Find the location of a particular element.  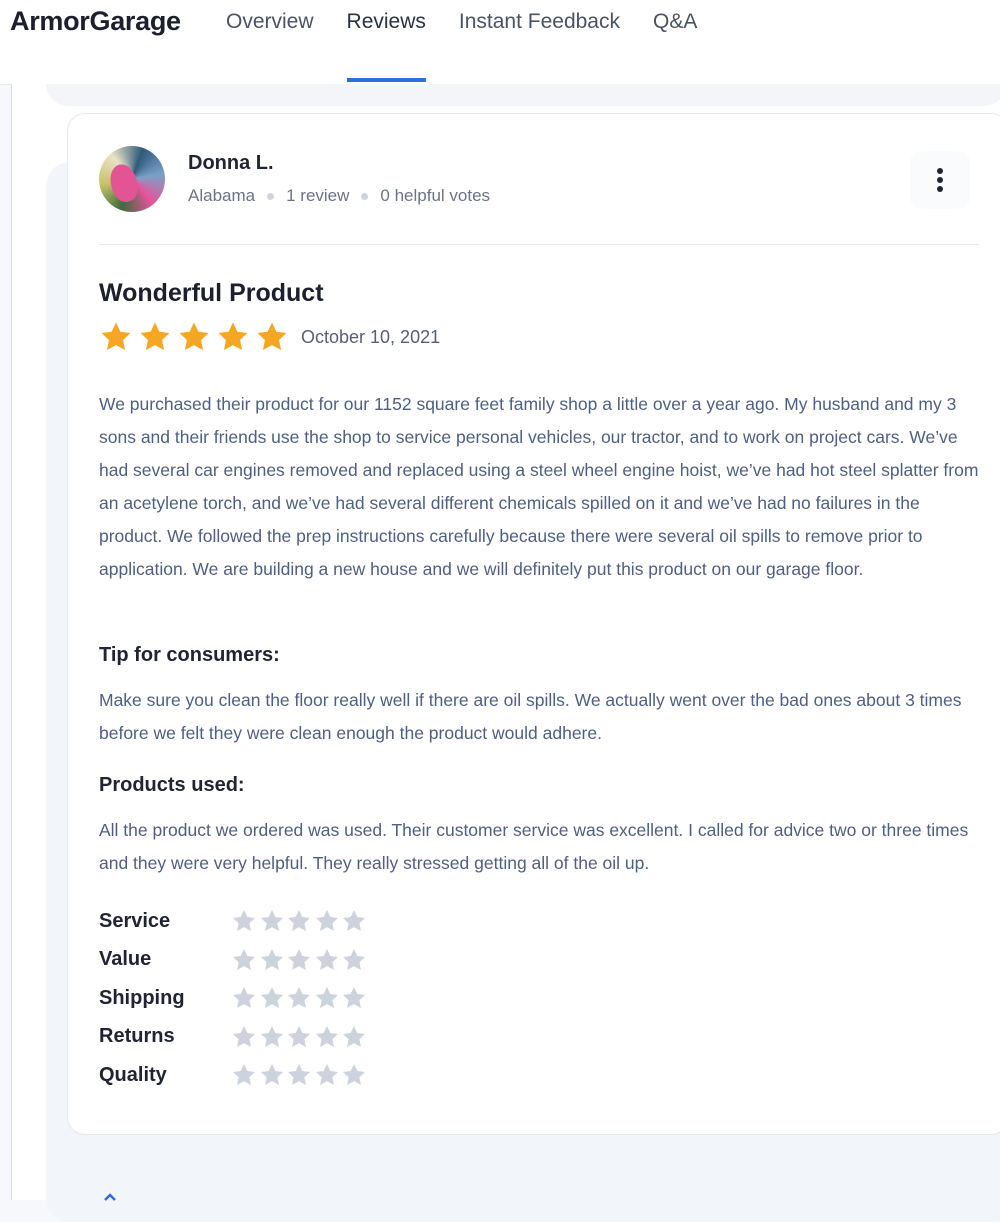

rating-label: Returns is located at coordinates (137, 1036).